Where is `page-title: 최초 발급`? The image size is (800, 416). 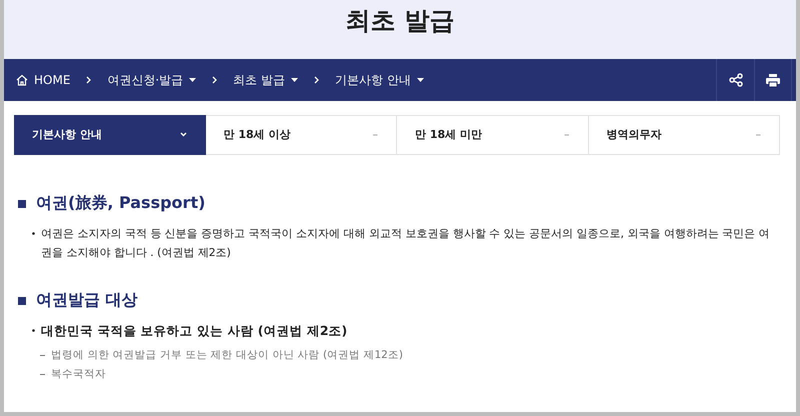 page-title: 최초 발급 is located at coordinates (400, 21).